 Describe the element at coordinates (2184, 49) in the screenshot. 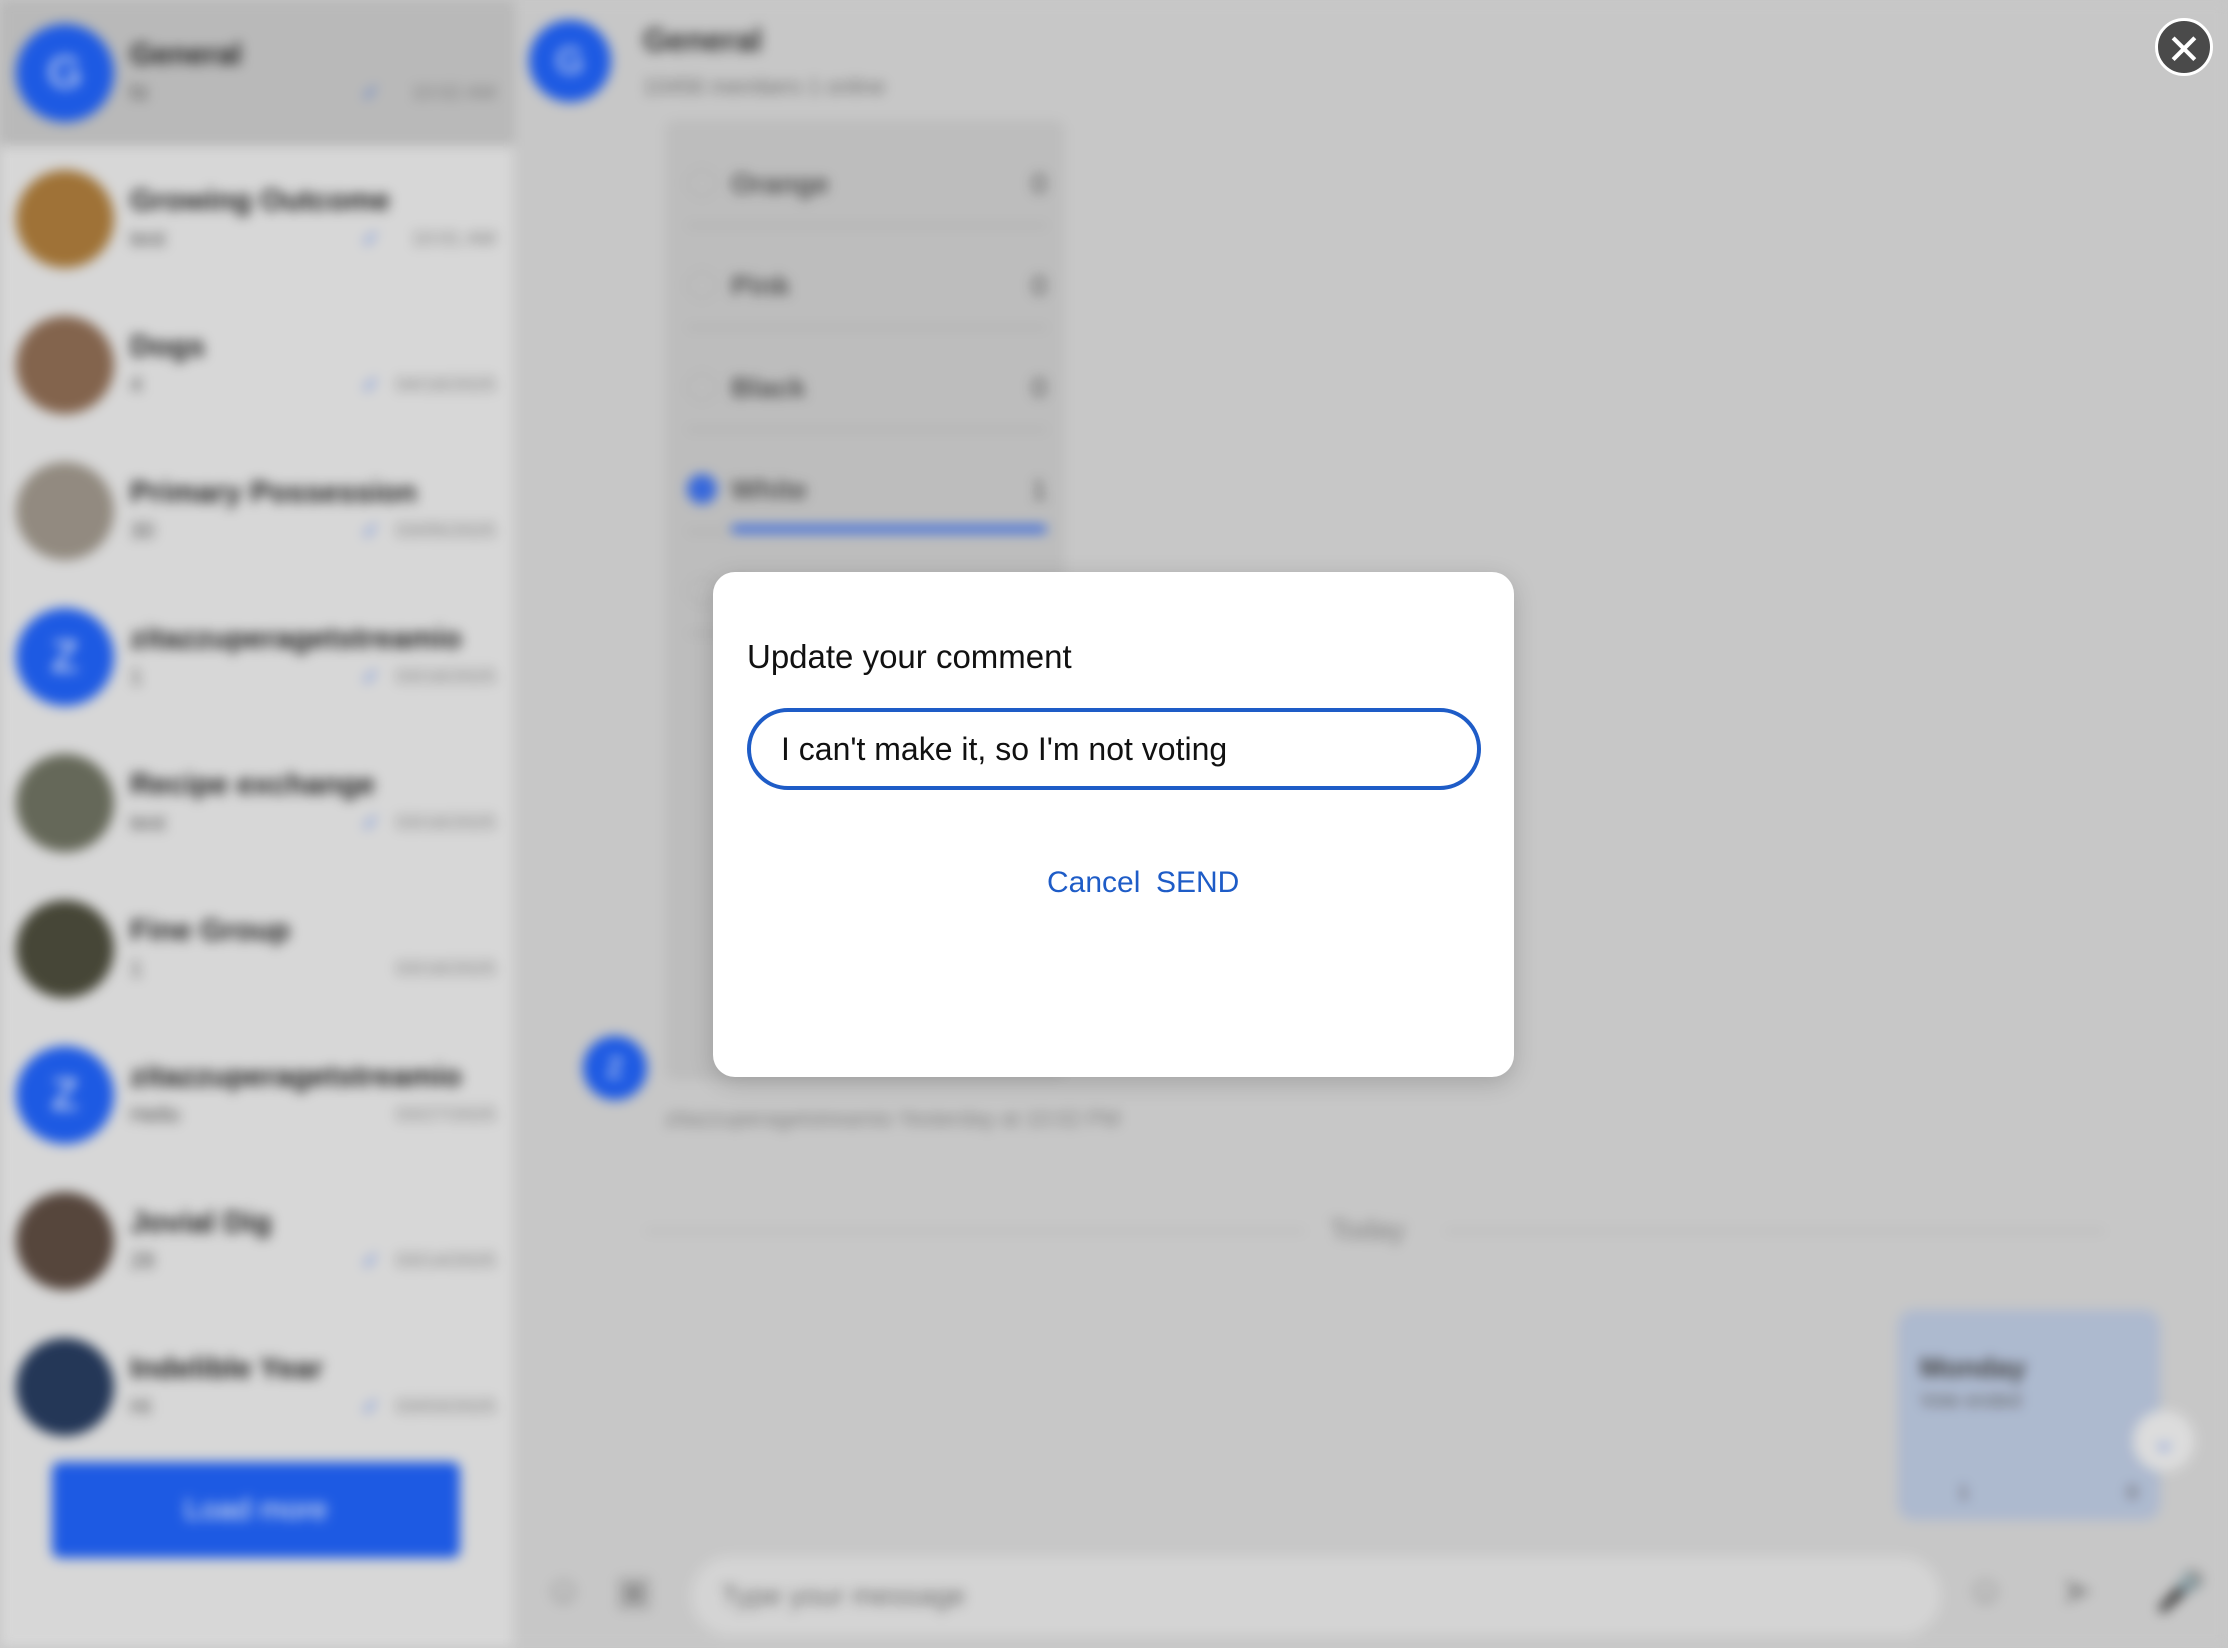

I see `close-icon: ✕` at that location.